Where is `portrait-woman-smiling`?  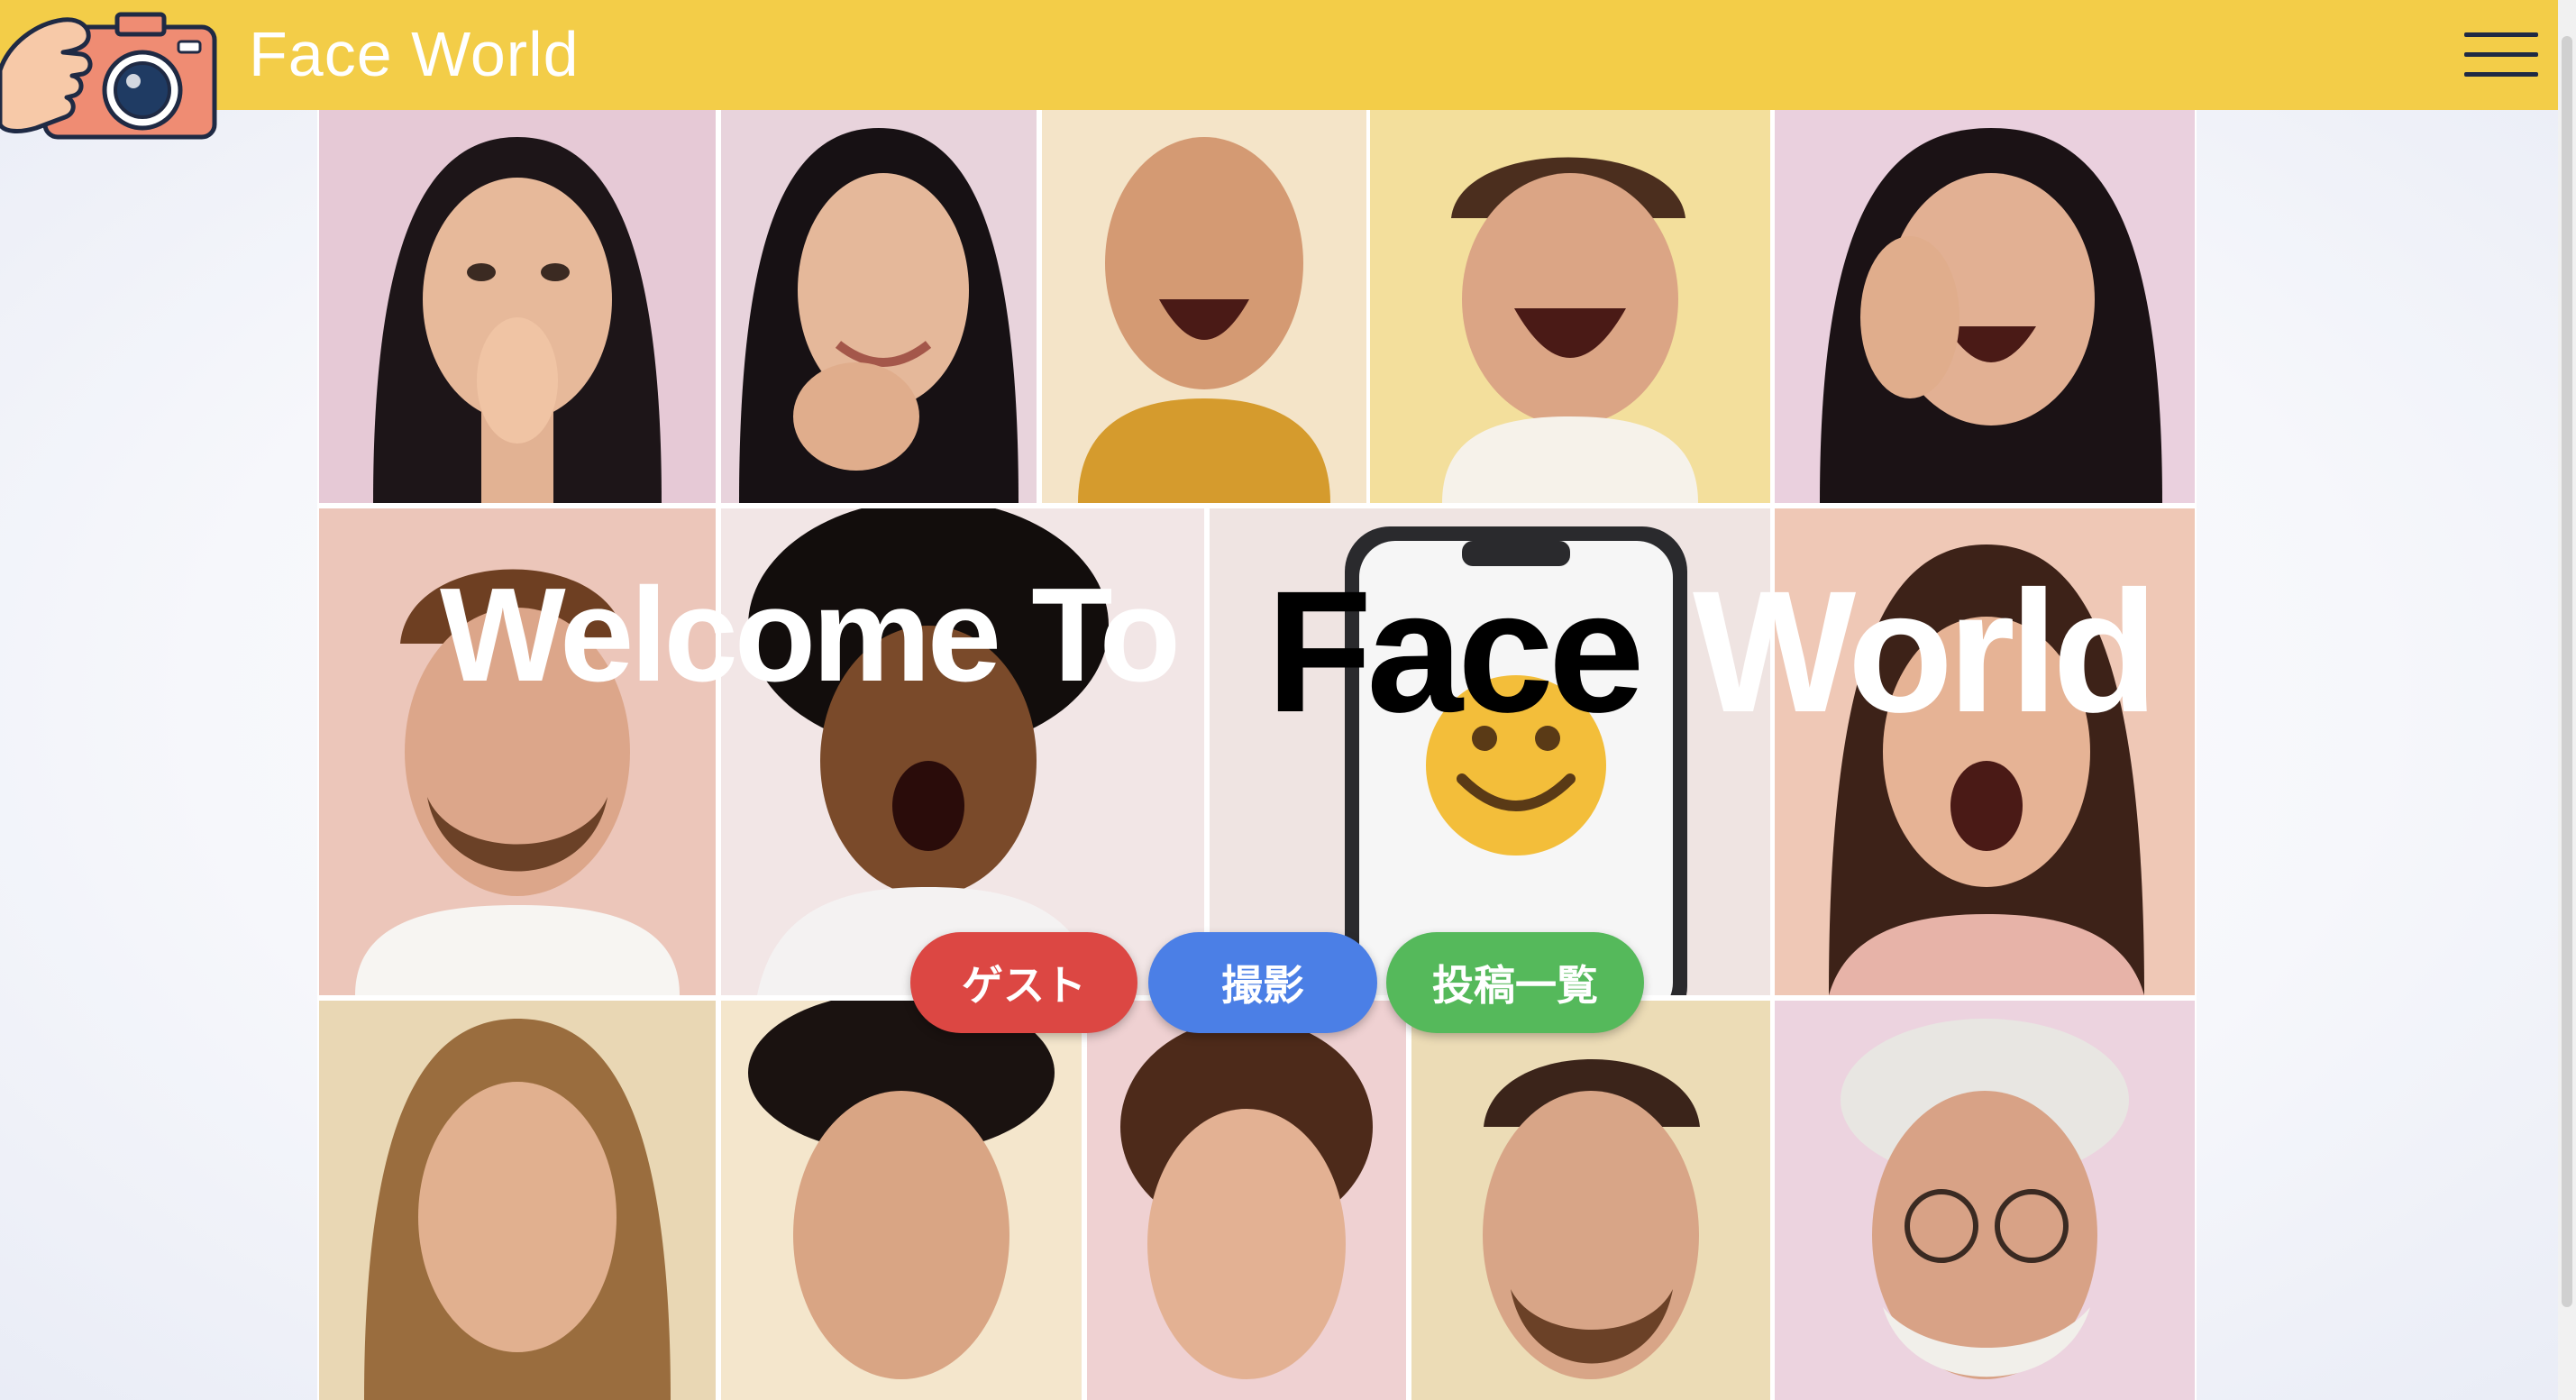 portrait-woman-smiling is located at coordinates (879, 306).